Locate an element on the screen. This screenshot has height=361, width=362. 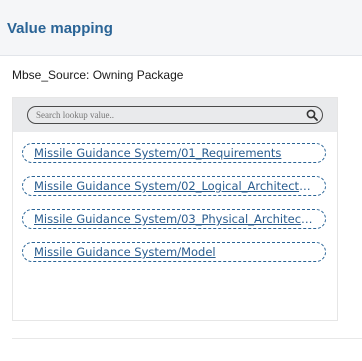
dialog-title: Value mapping is located at coordinates (60, 28).